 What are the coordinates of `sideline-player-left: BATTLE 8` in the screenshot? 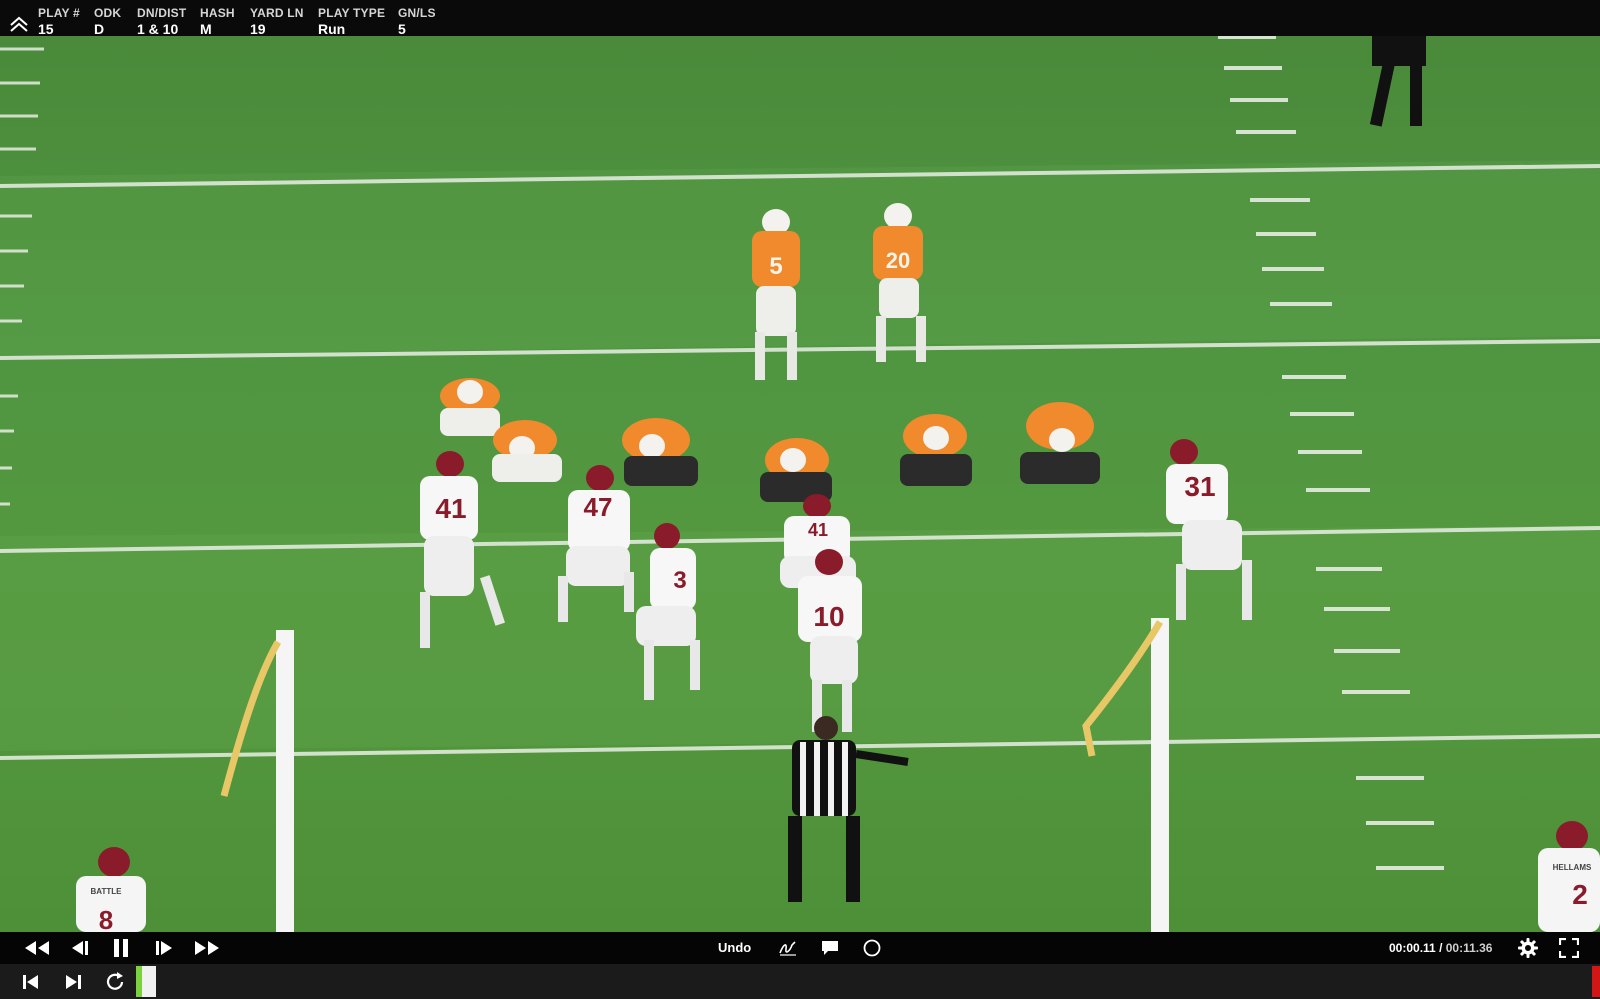 It's located at (111, 889).